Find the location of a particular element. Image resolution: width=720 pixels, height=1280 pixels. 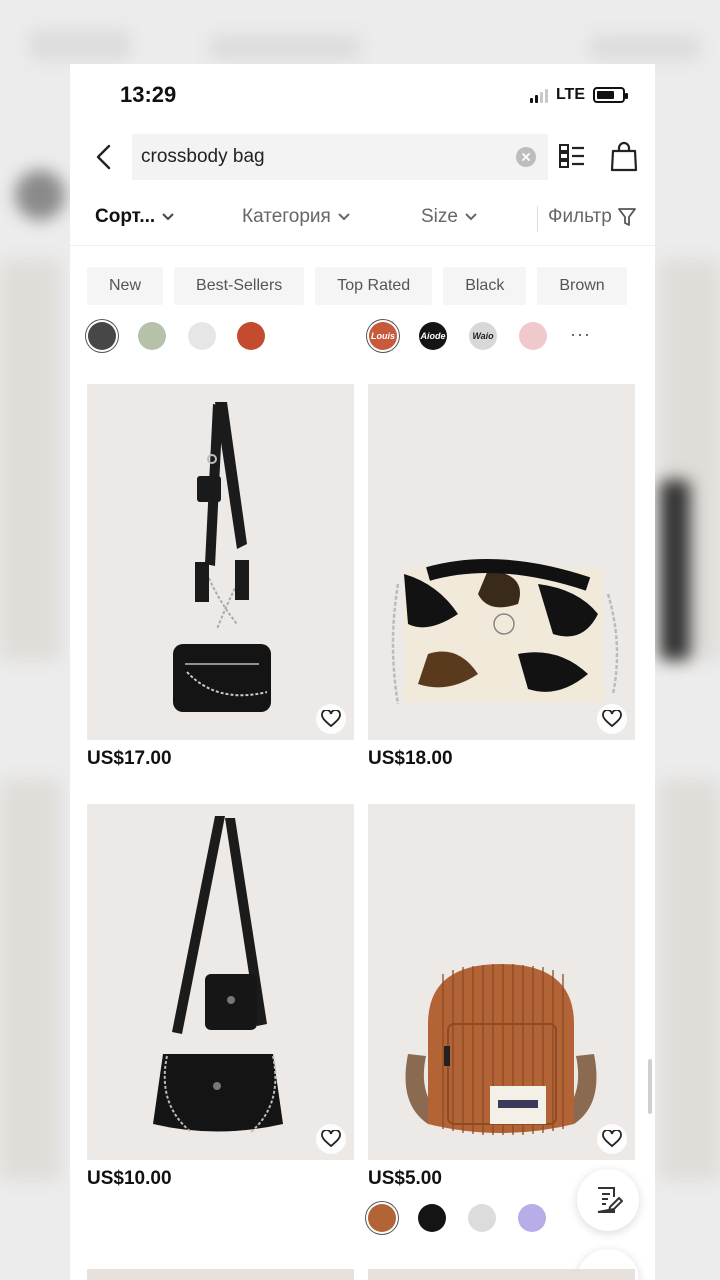

chip-best-sellers: Best-Sellers is located at coordinates (239, 286).